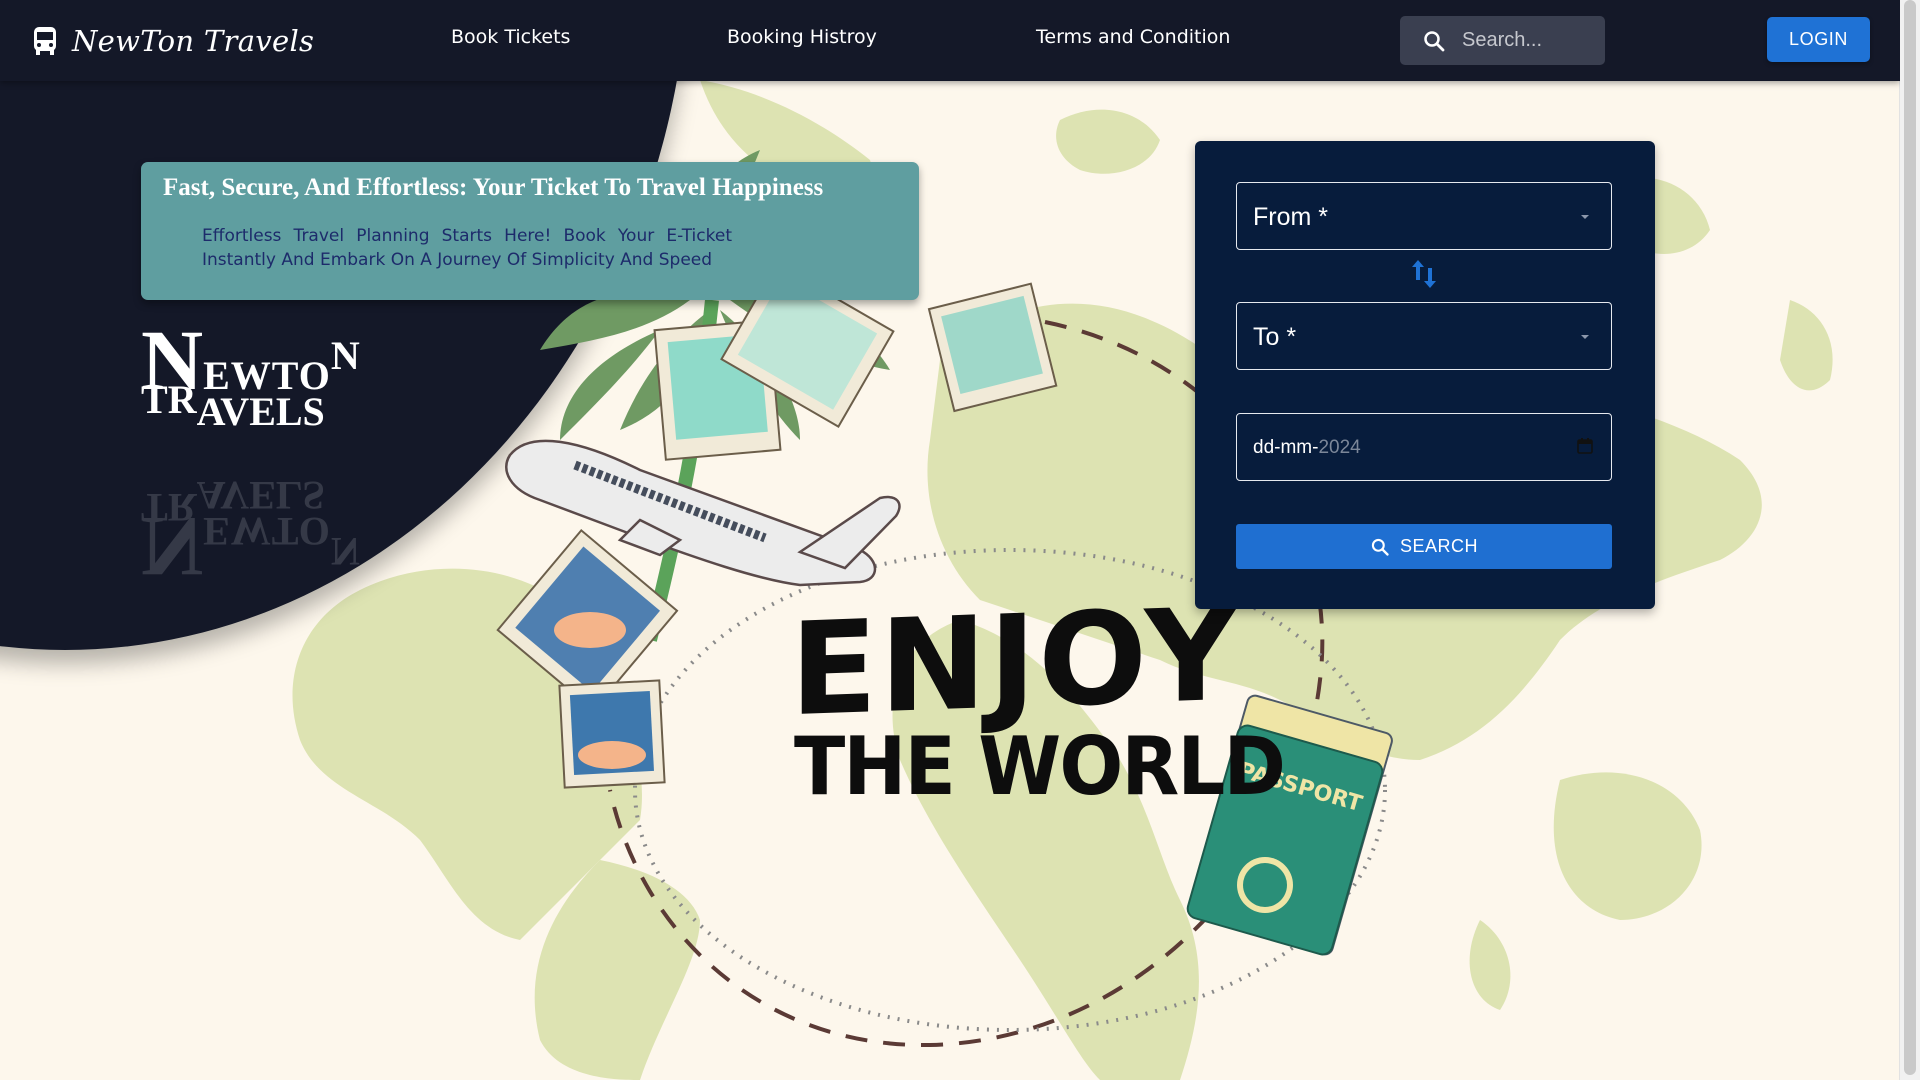 The image size is (1920, 1080). What do you see at coordinates (1133, 37) in the screenshot?
I see `nav-terms-and-condition: Terms and Condition` at bounding box center [1133, 37].